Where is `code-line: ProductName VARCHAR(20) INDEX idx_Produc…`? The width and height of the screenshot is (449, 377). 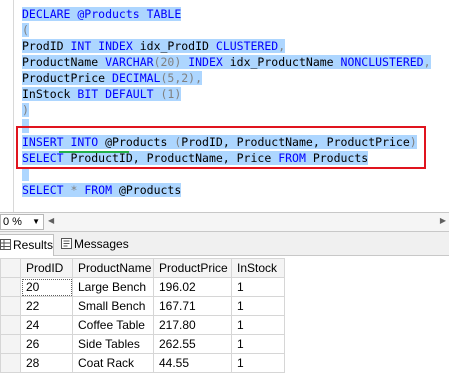 code-line: ProductName VARCHAR(20) INDEX idx_Produc… is located at coordinates (226, 62).